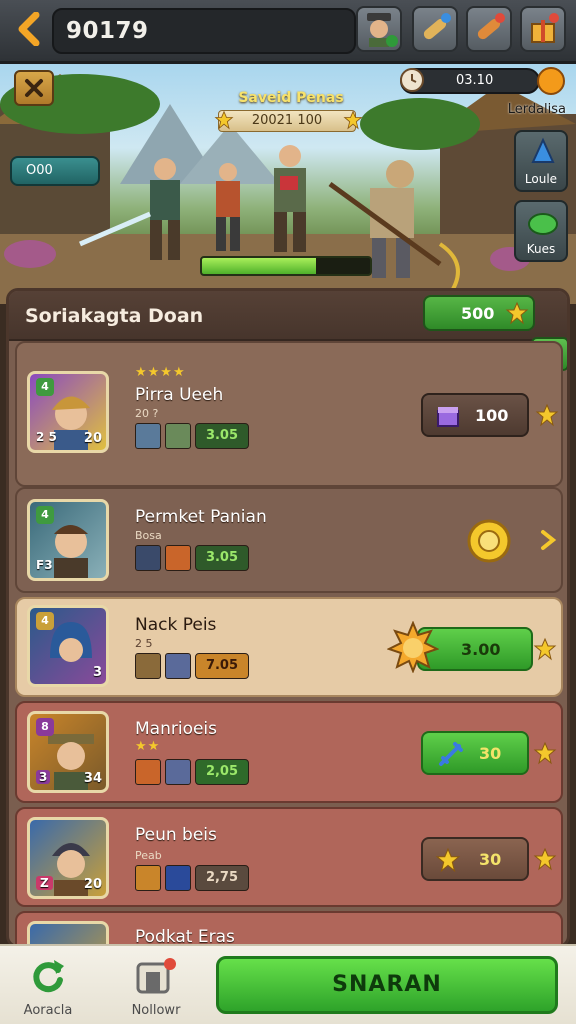 The image size is (576, 1024). I want to click on hero-subtitle: Peab, so click(148, 855).